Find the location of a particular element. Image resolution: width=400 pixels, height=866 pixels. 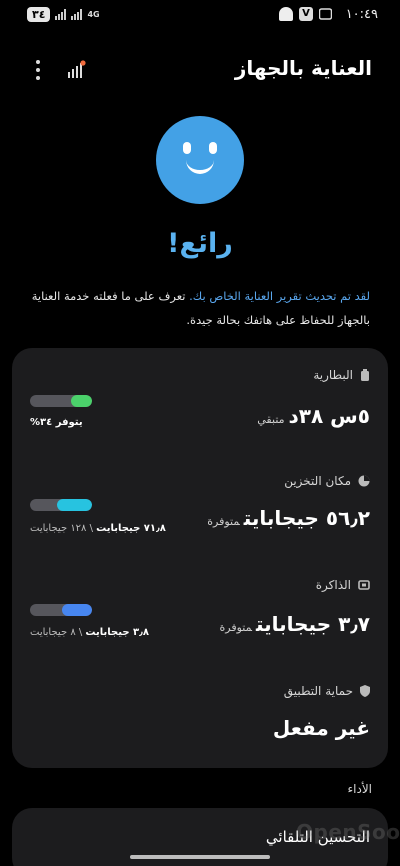

memory-usage-text: ٣٫٨ جيجابايت \ ٨ جيجابايت is located at coordinates (89, 632).